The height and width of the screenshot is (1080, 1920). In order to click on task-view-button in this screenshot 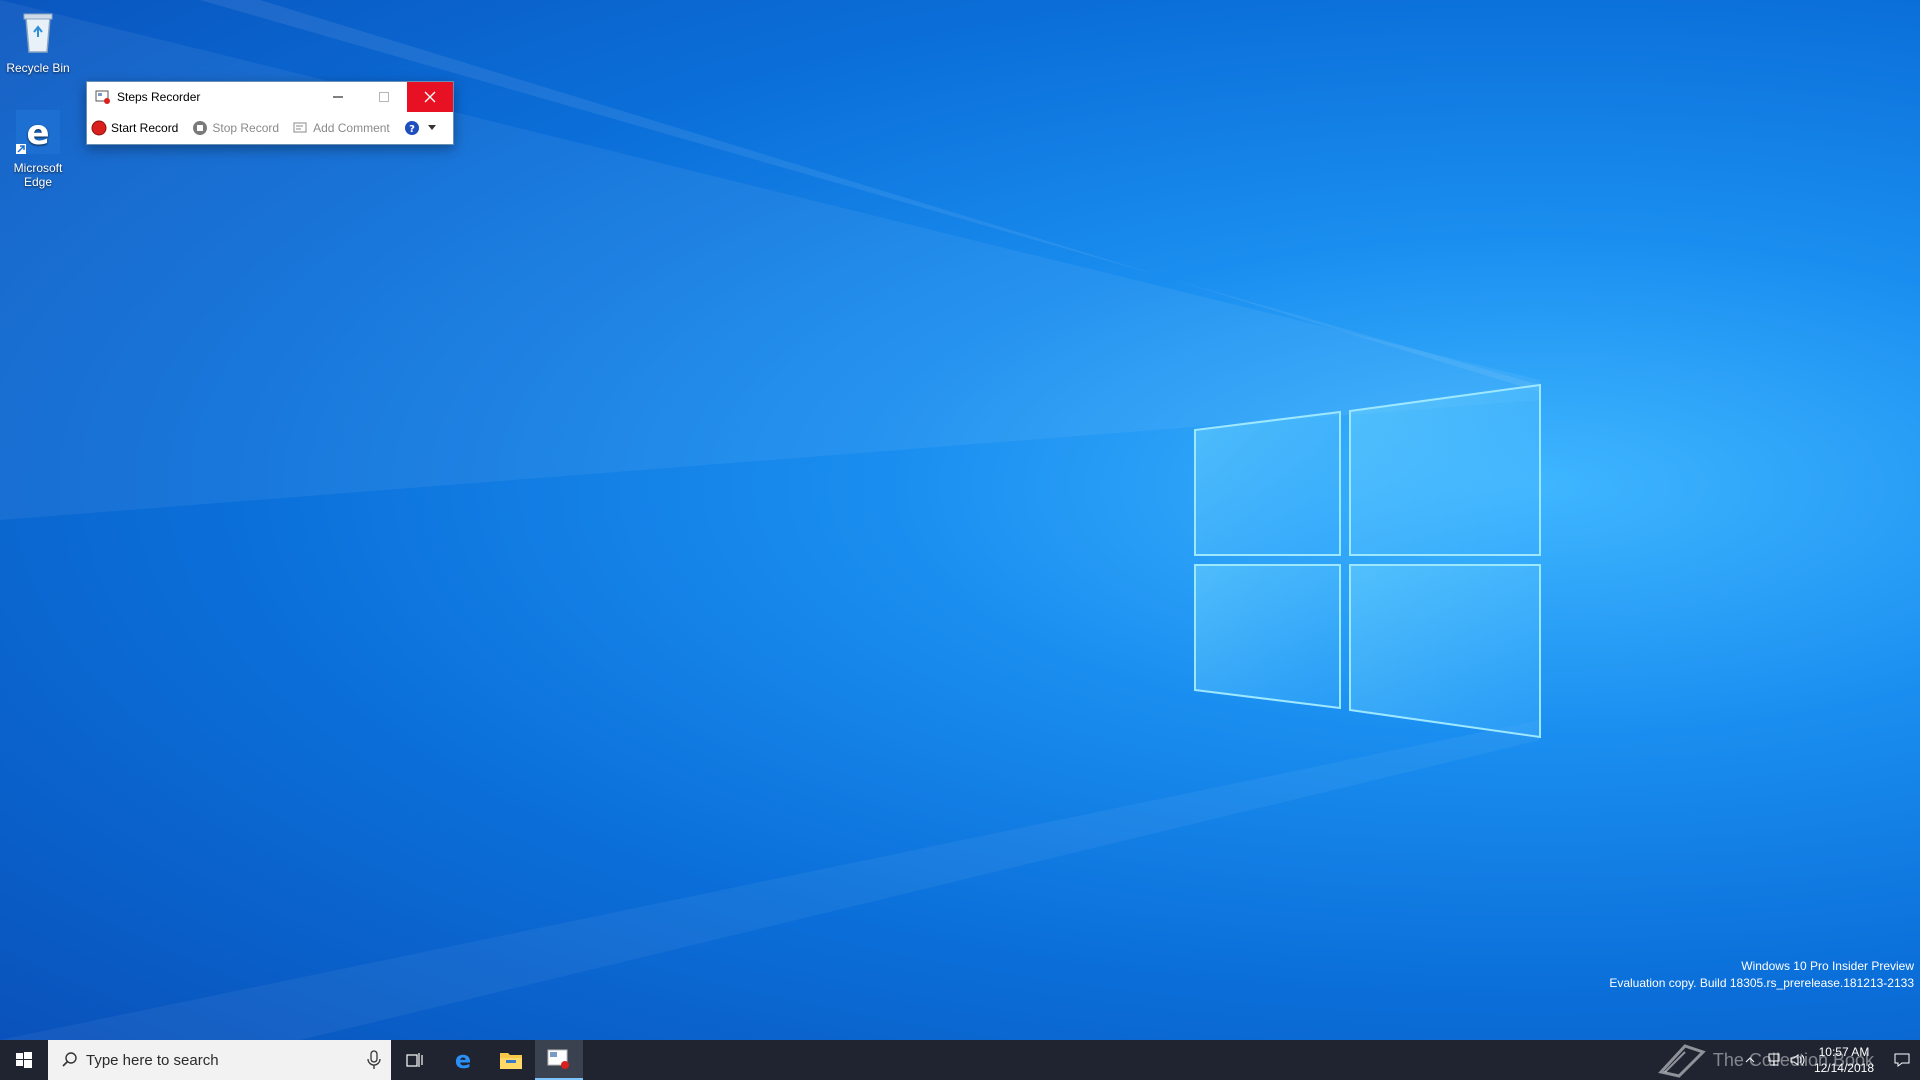, I will do `click(415, 1060)`.